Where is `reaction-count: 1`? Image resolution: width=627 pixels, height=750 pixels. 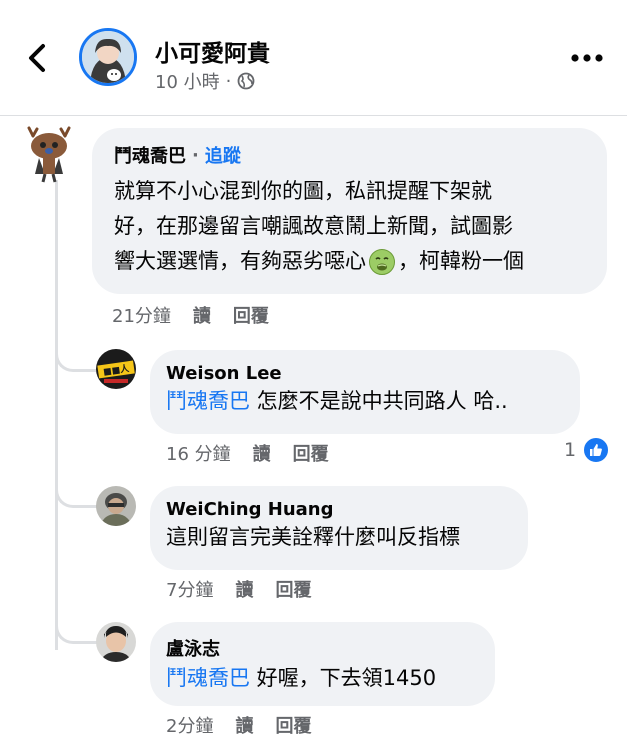 reaction-count: 1 is located at coordinates (570, 450).